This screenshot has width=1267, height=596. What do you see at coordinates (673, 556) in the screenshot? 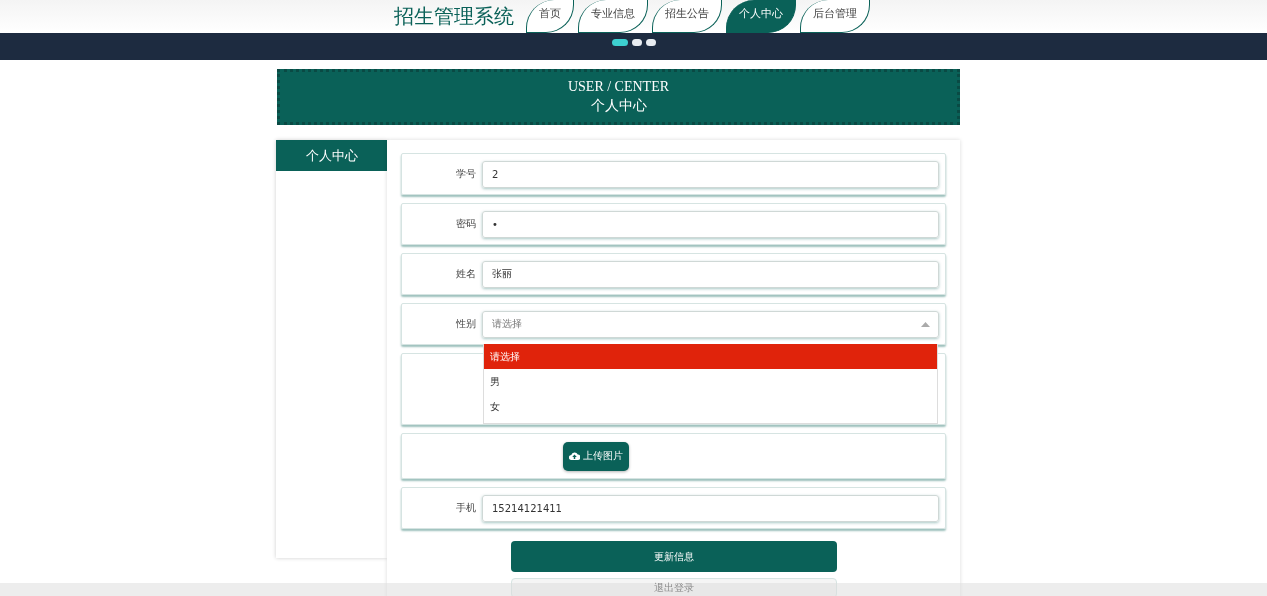
I see `update-button: 更新信息` at bounding box center [673, 556].